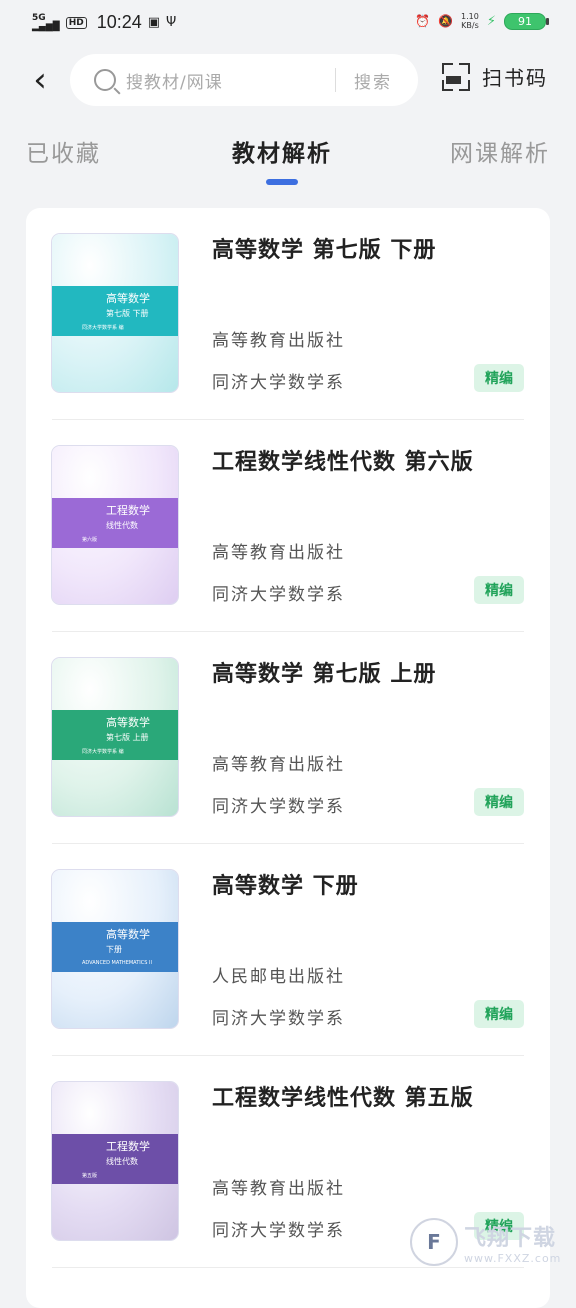 This screenshot has height=1308, width=576. Describe the element at coordinates (154, 22) in the screenshot. I see `app-notification-icon: ▣` at that location.